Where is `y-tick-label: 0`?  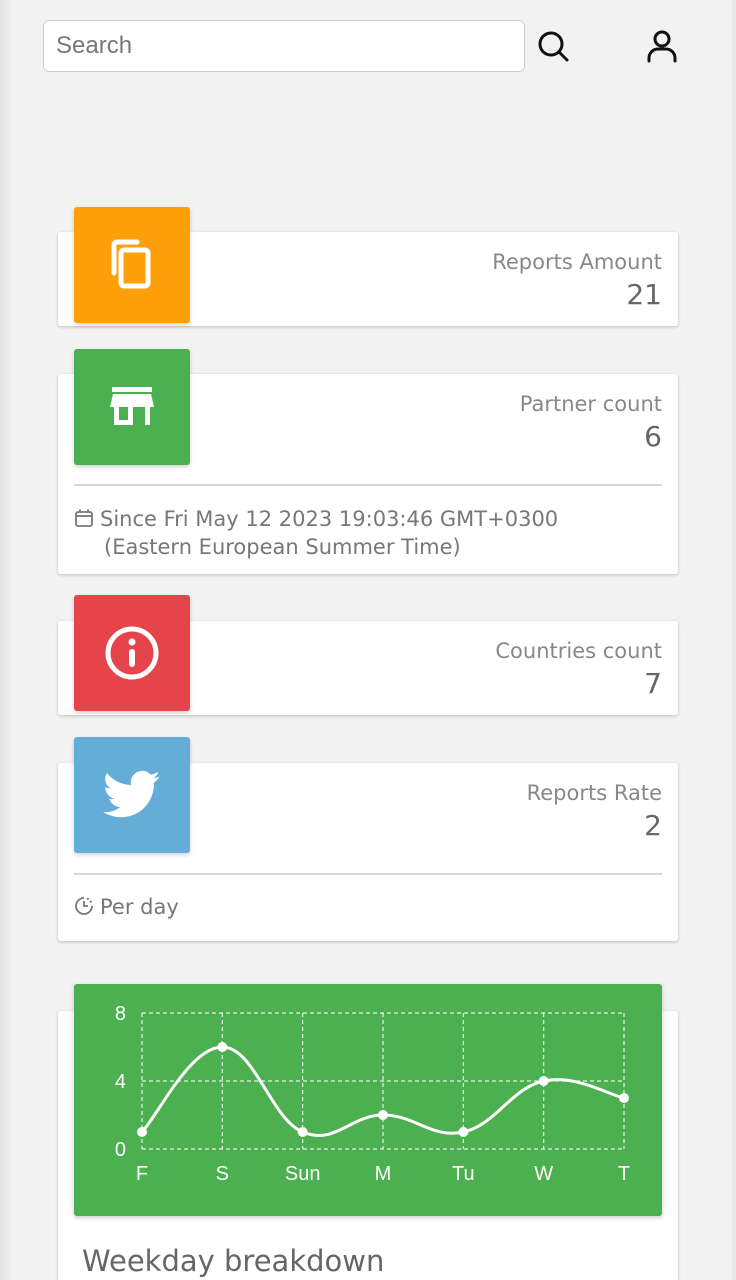
y-tick-label: 0 is located at coordinates (120, 1150).